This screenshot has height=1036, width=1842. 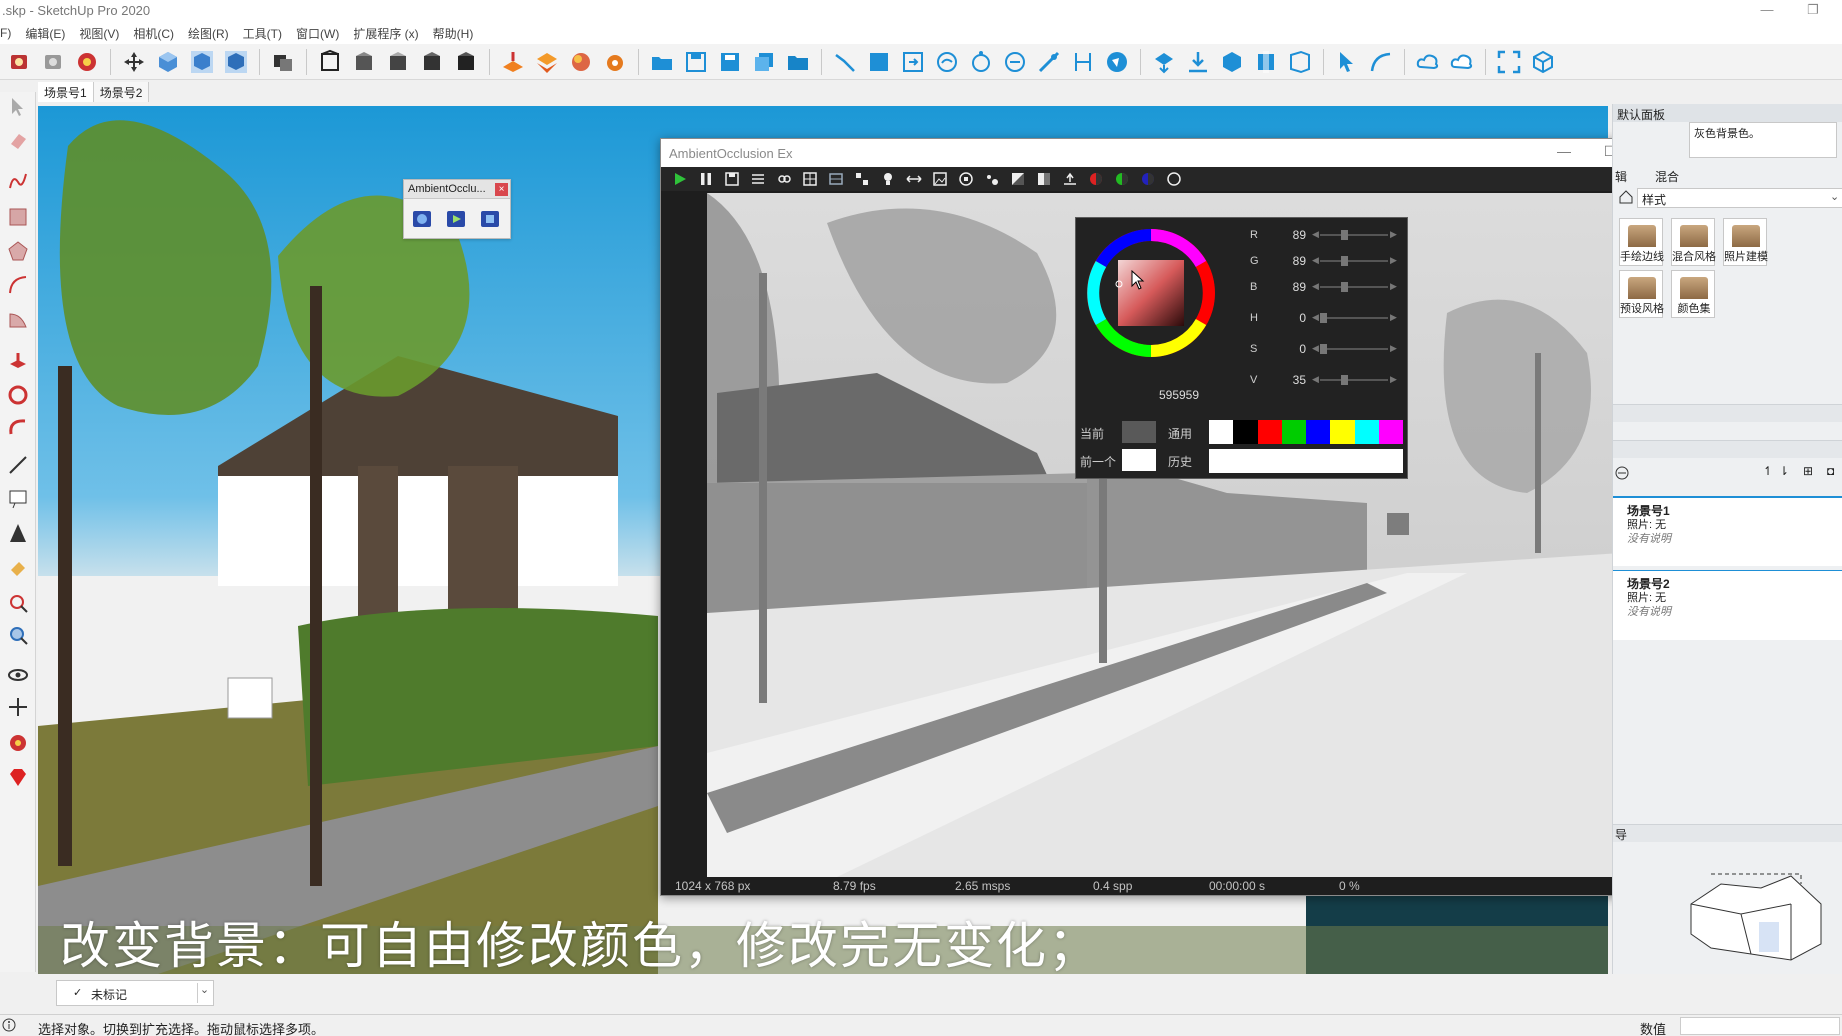 I want to click on select-tool-icon, so click(x=18, y=107).